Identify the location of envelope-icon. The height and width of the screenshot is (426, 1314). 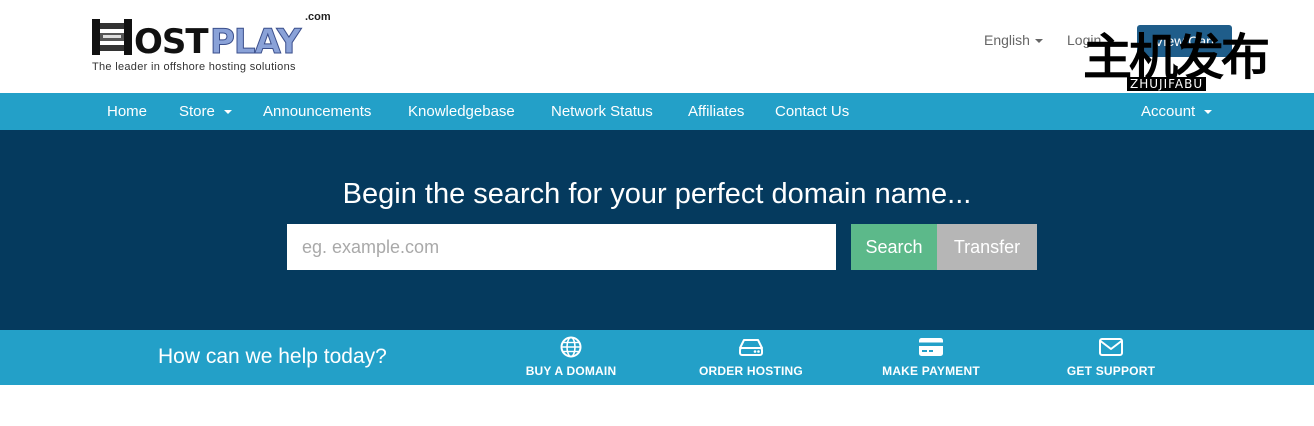
(1111, 347).